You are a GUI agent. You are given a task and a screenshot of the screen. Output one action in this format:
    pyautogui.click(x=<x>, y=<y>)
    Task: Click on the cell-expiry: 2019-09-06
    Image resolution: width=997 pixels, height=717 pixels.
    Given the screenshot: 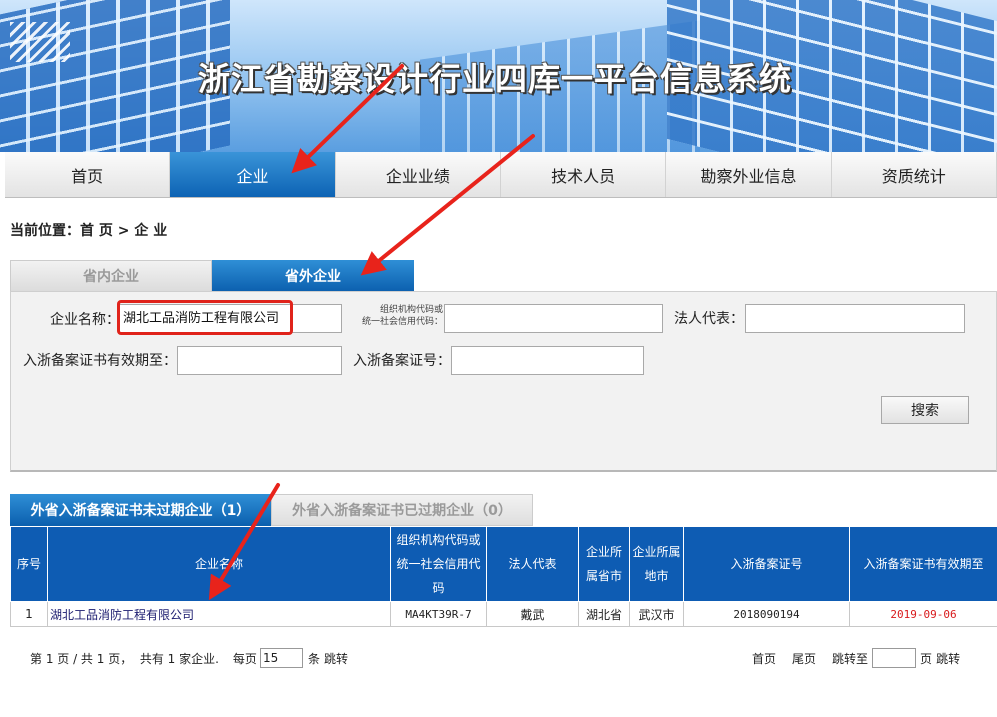 What is the action you would take?
    pyautogui.click(x=923, y=614)
    